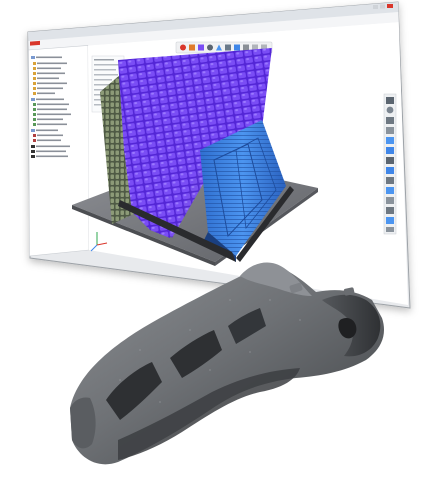 The width and height of the screenshot is (432, 479). Describe the element at coordinates (390, 150) in the screenshot. I see `front-view-icon` at that location.